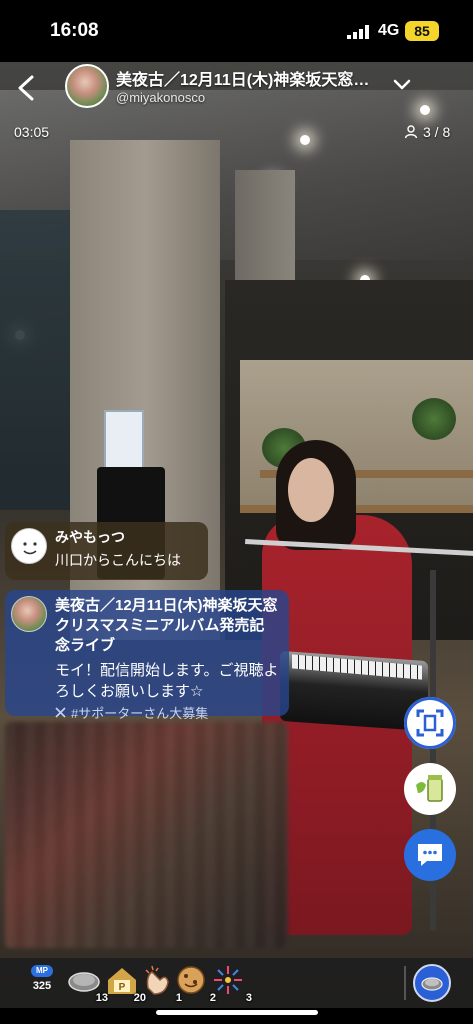 The image size is (473, 1024). What do you see at coordinates (389, 30) in the screenshot?
I see `network-type: 4G` at bounding box center [389, 30].